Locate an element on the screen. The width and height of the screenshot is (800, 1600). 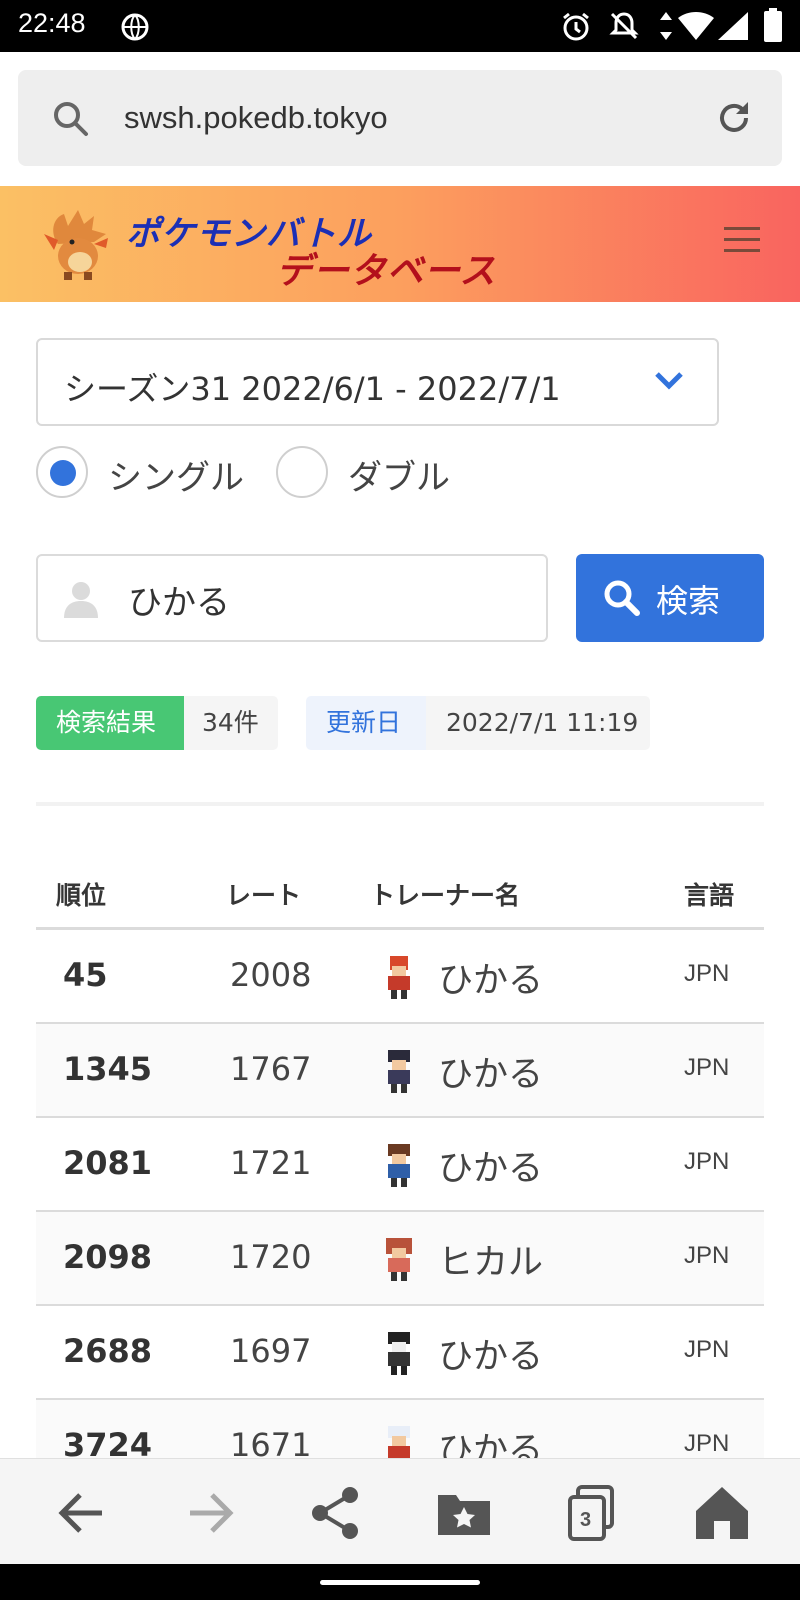
radio-single-label: シングル is located at coordinates (176, 474).